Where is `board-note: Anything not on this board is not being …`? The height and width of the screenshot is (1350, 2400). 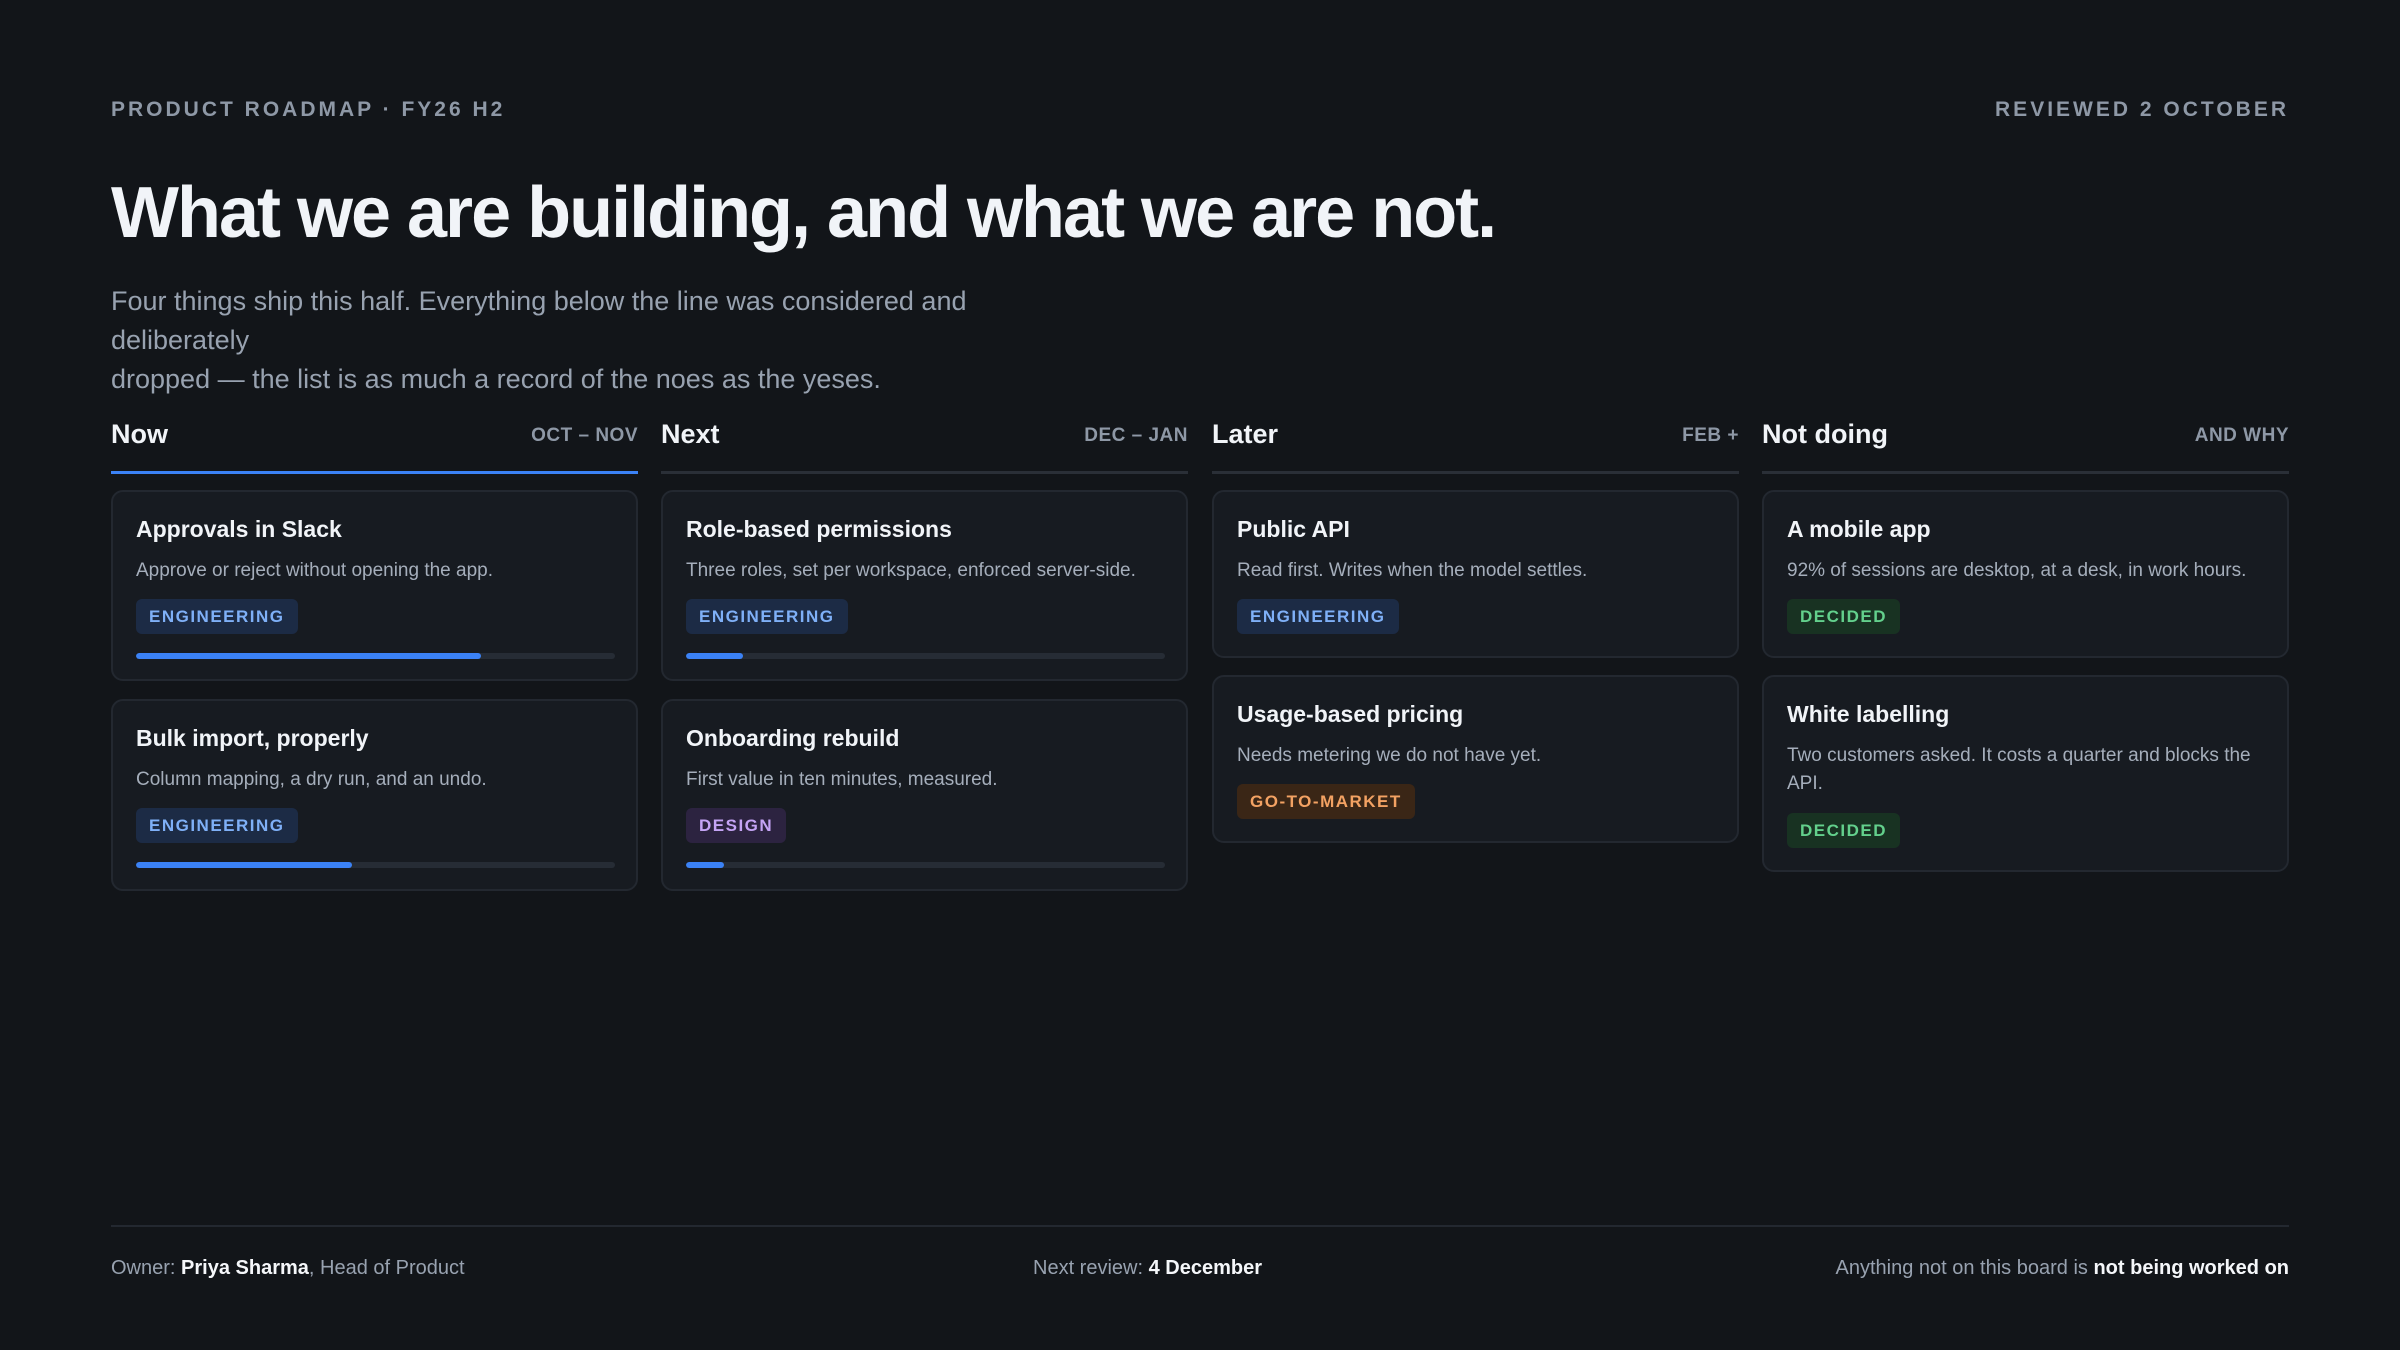 board-note: Anything not on this board is not being … is located at coordinates (2063, 1268).